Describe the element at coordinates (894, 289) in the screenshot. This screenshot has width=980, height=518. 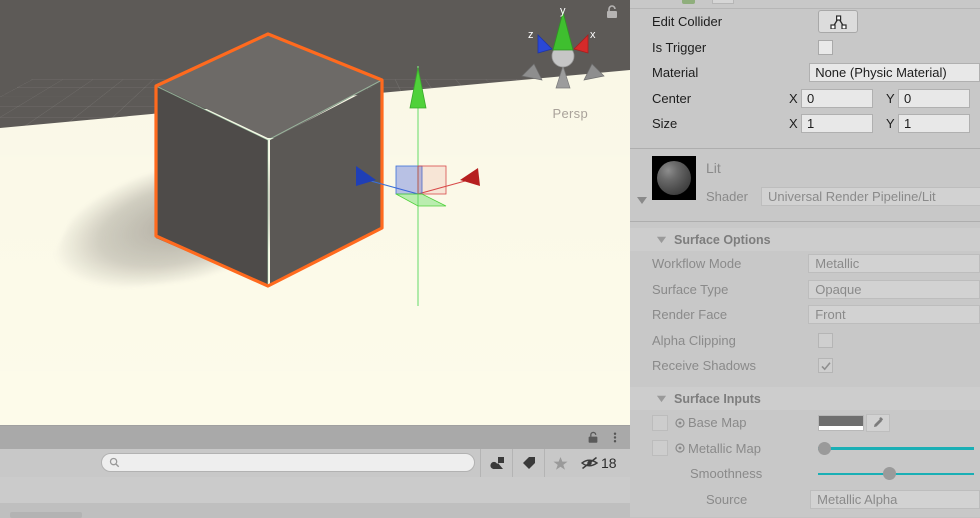
I see `surface-type-dropdown: Opaque` at that location.